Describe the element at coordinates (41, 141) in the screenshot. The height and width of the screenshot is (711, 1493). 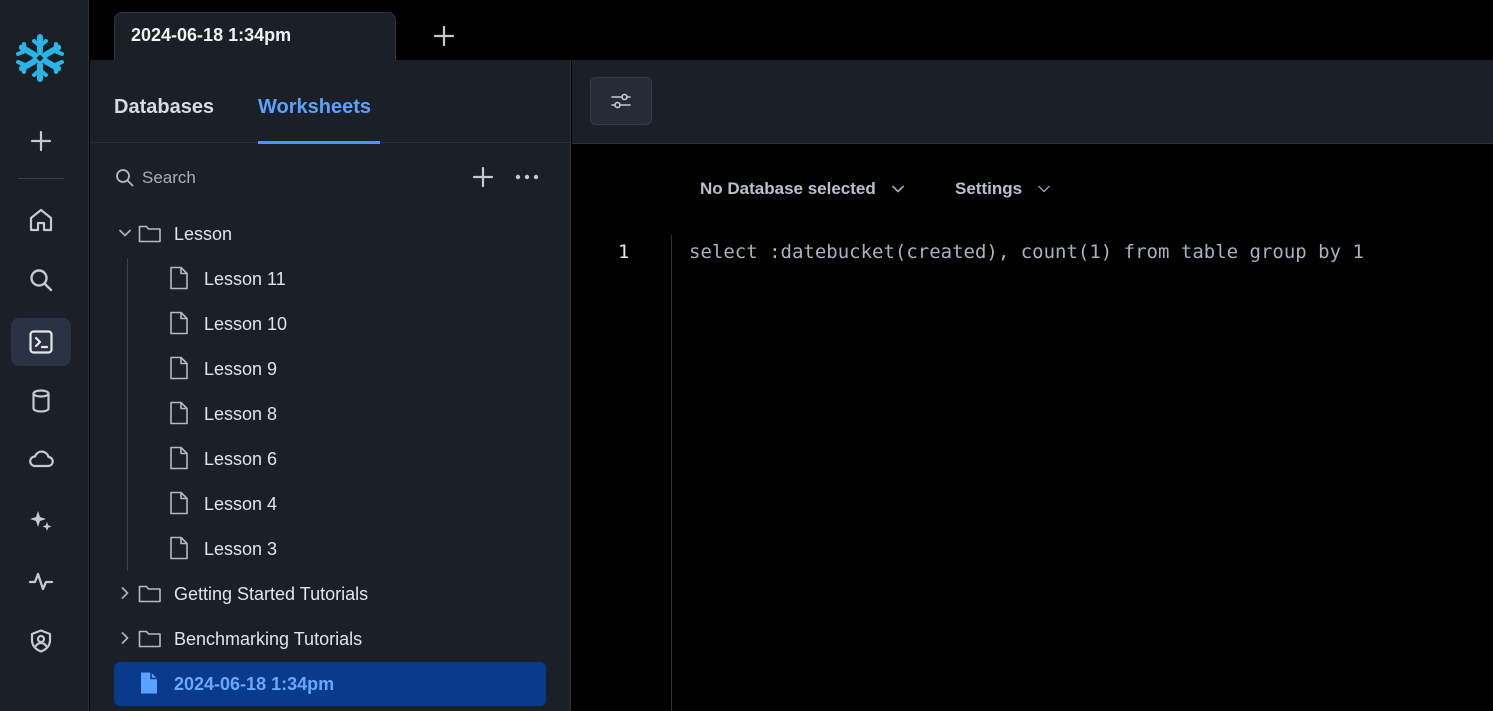
I see `create-icon` at that location.